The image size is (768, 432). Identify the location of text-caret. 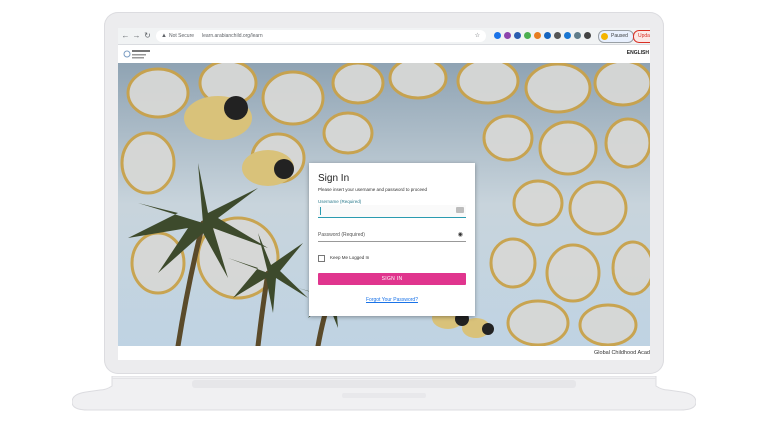
(320, 211).